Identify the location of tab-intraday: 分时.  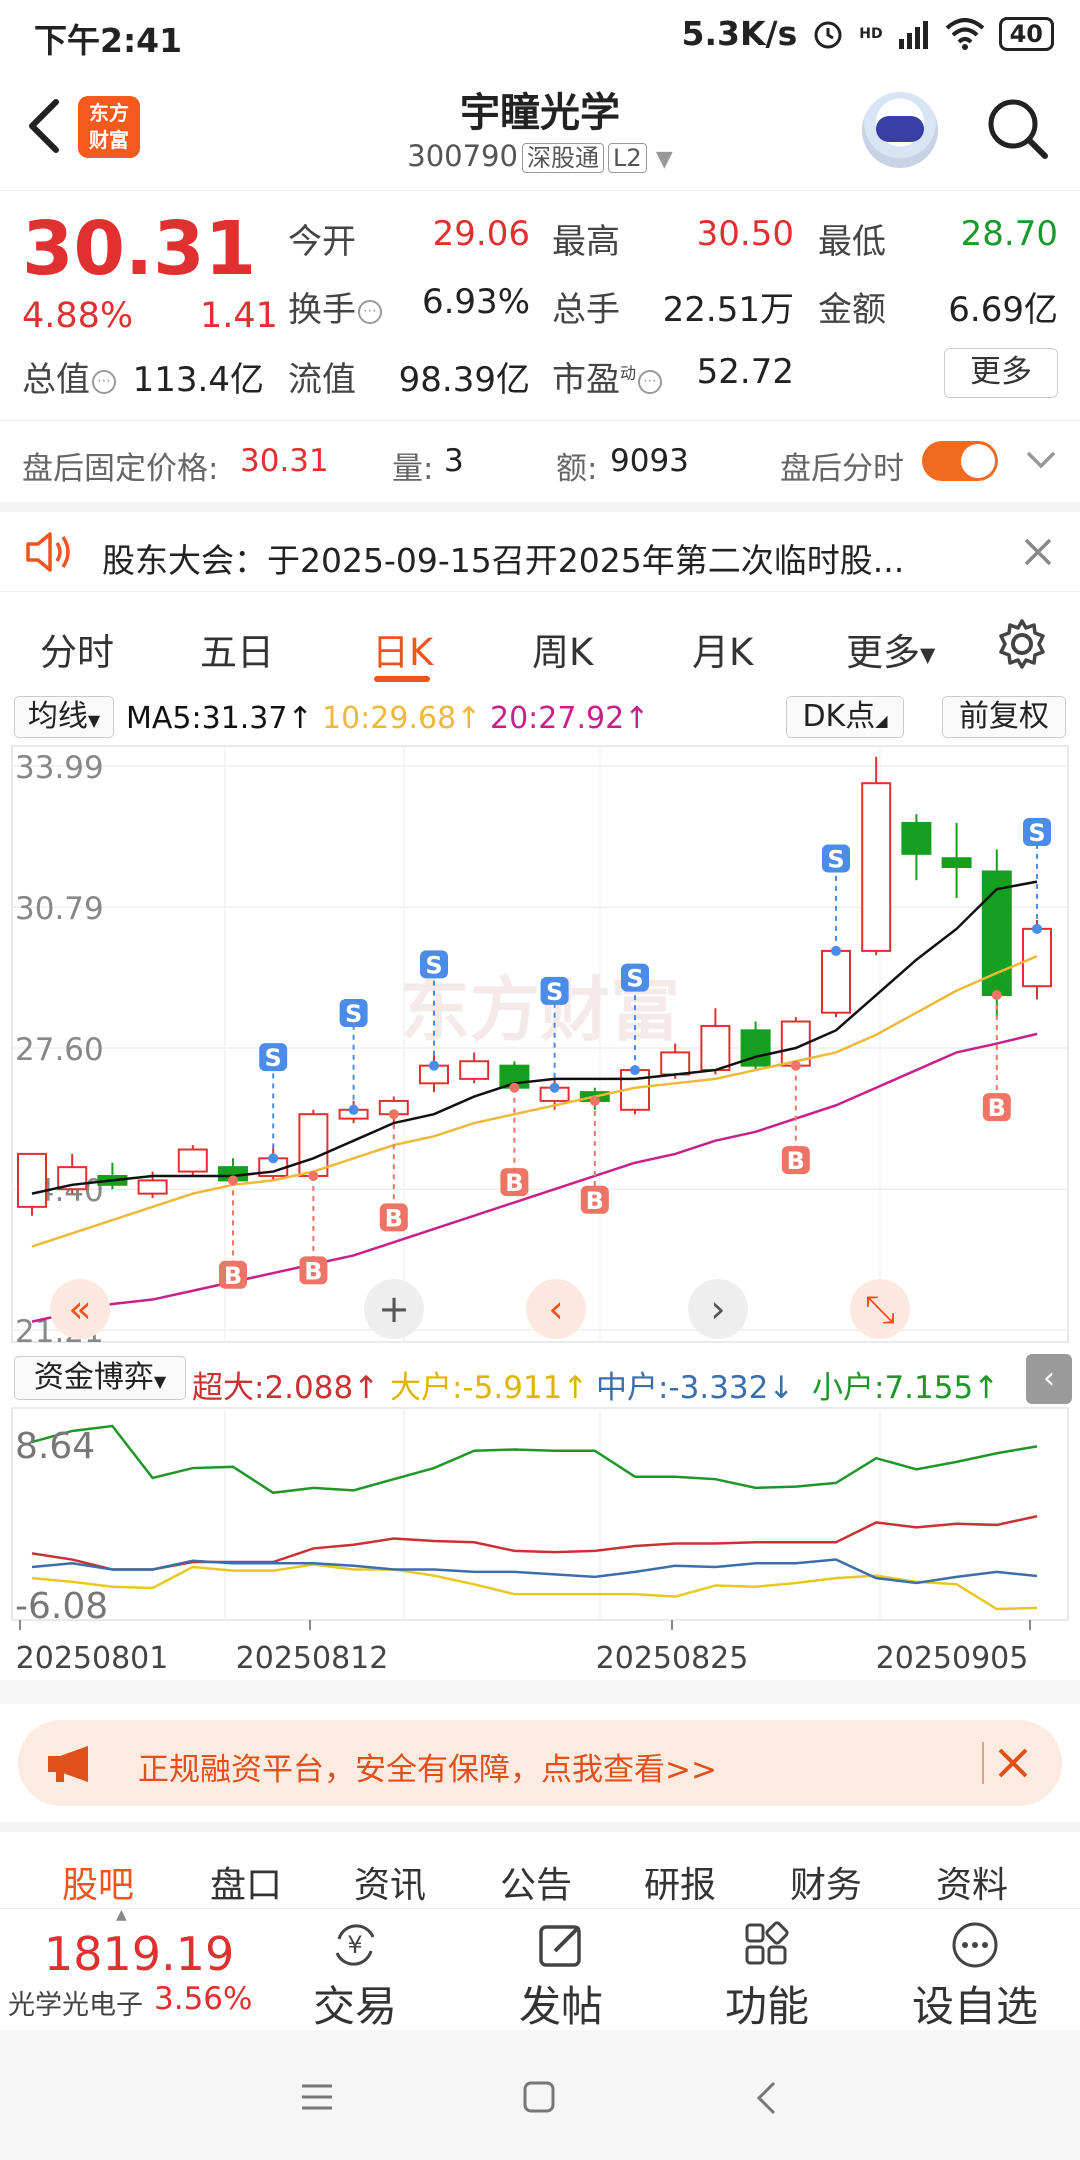
(77, 649).